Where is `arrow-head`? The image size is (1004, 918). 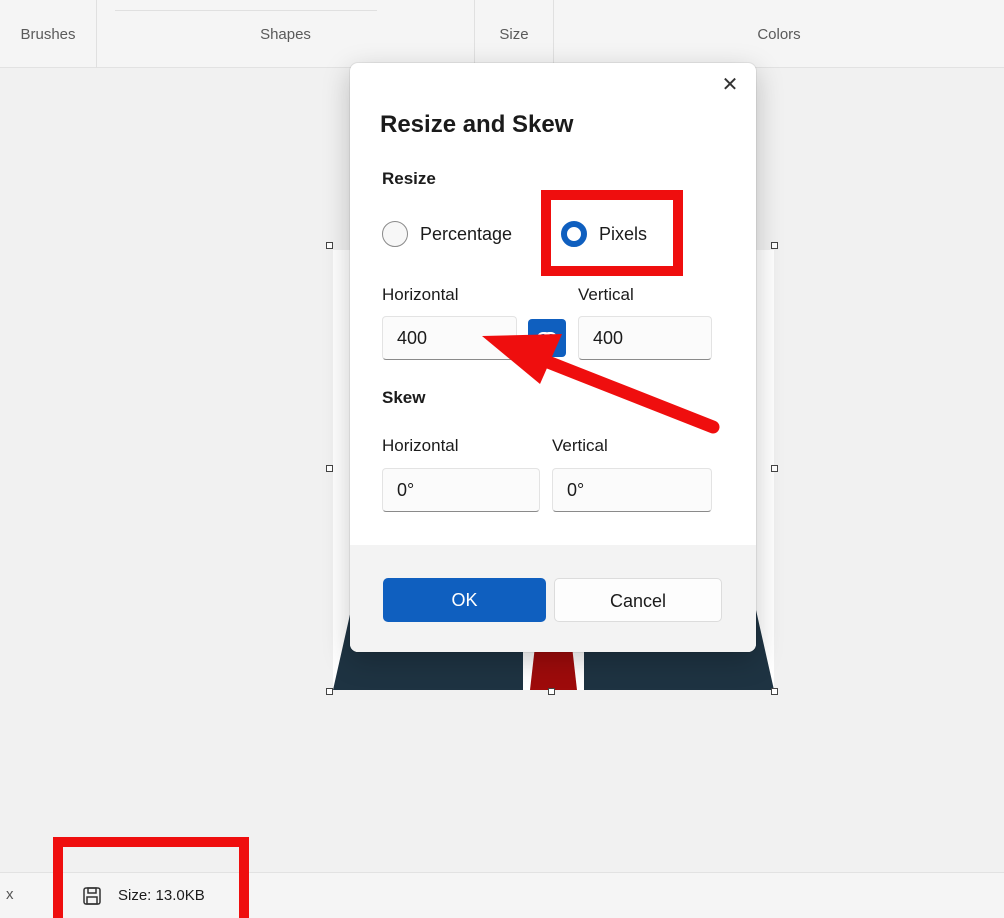 arrow-head is located at coordinates (522, 359).